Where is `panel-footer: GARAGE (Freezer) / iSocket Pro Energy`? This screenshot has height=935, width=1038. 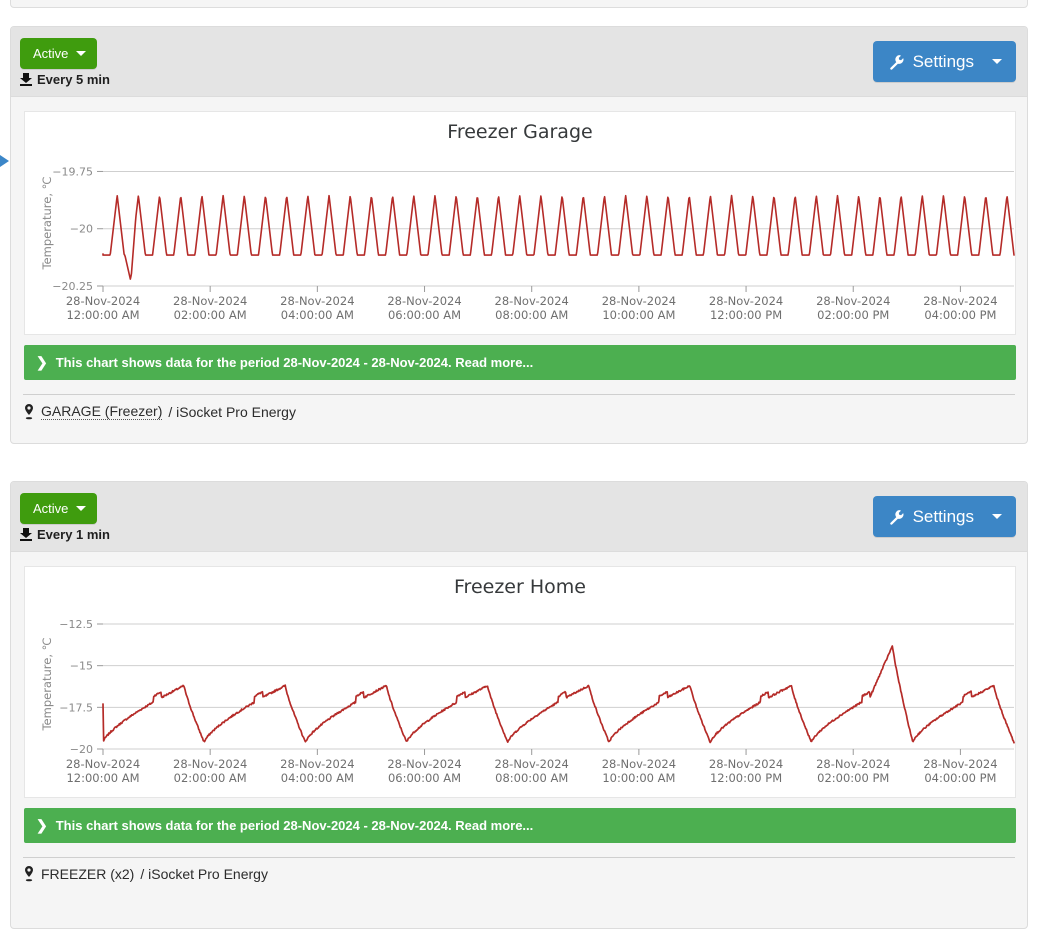
panel-footer: GARAGE (Freezer) / iSocket Pro Energy is located at coordinates (519, 407).